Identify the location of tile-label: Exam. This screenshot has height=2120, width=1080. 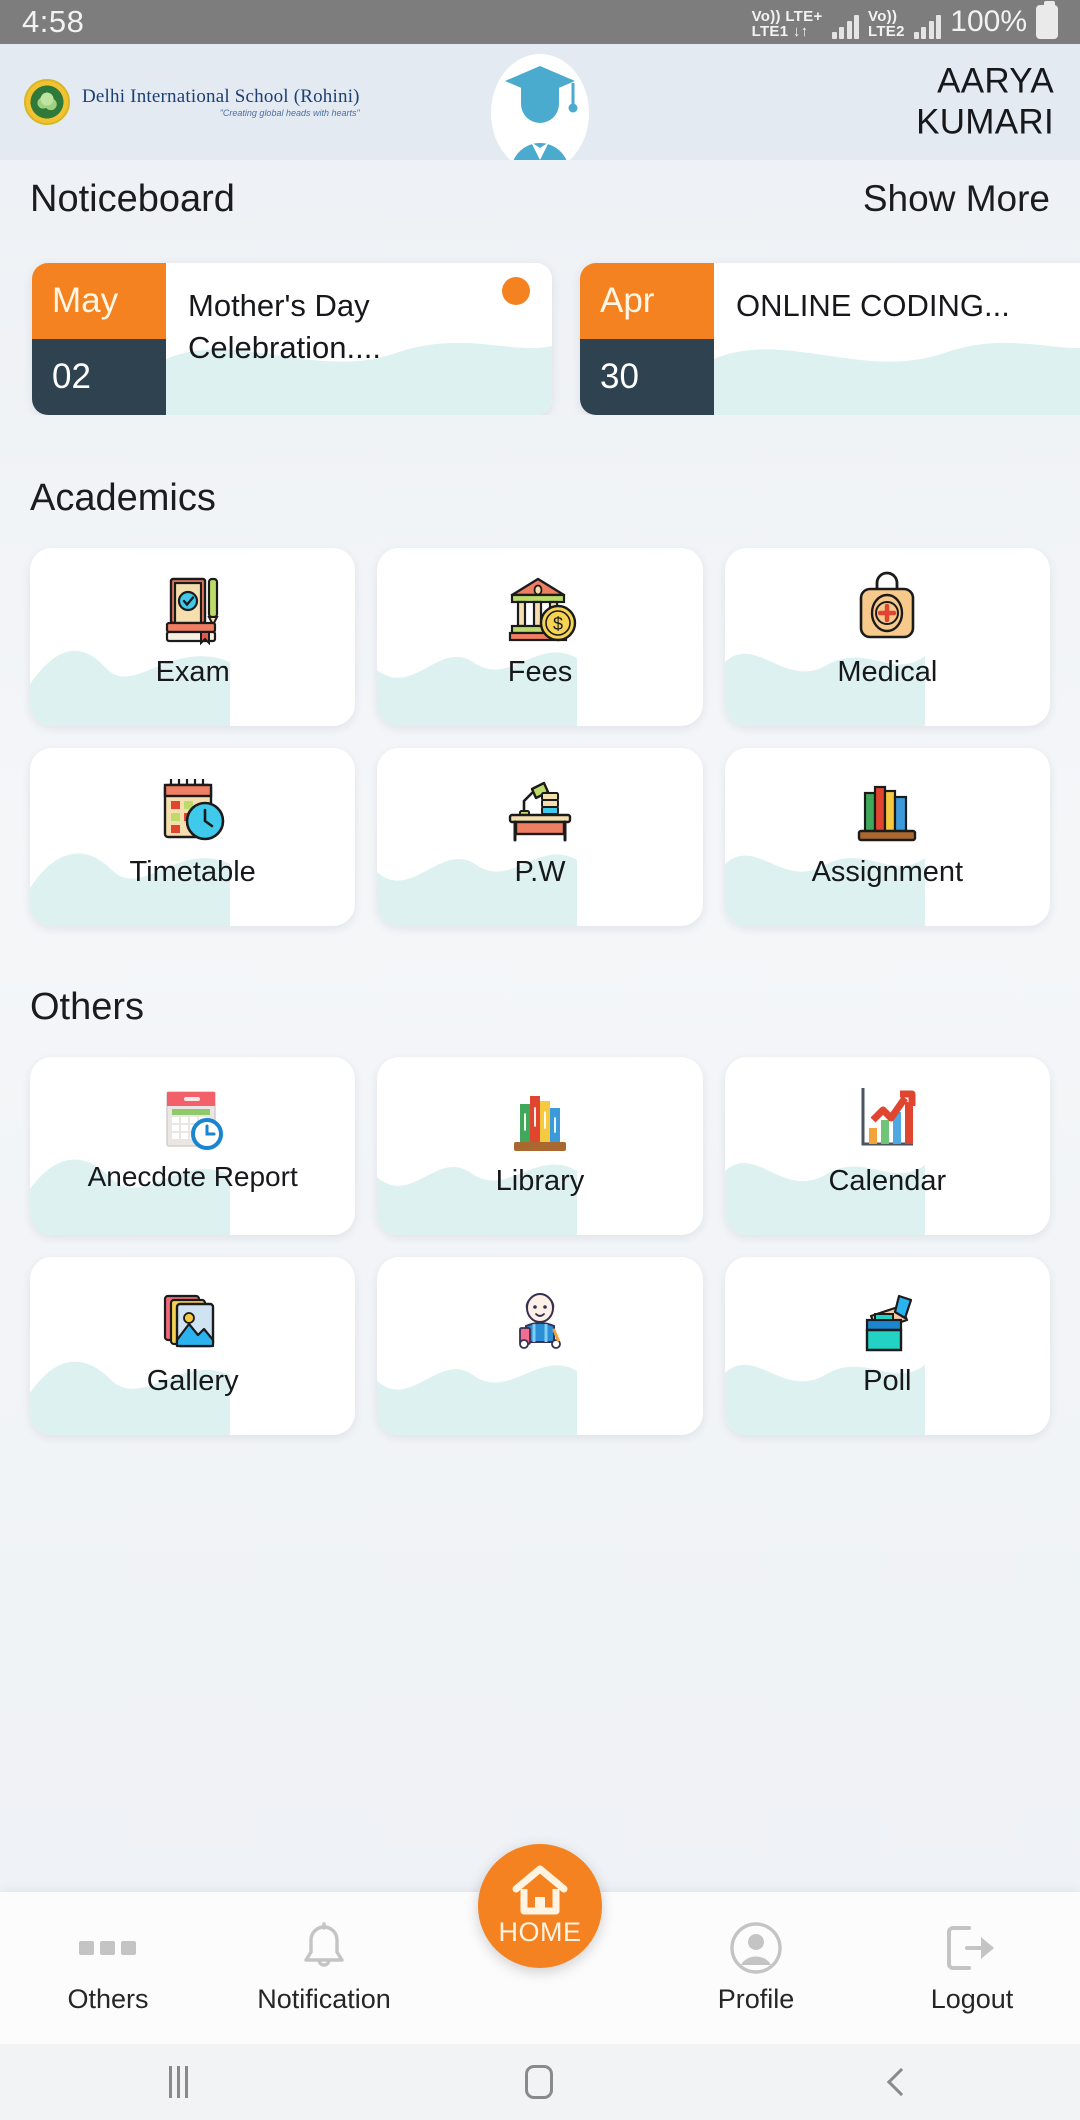
(192, 672).